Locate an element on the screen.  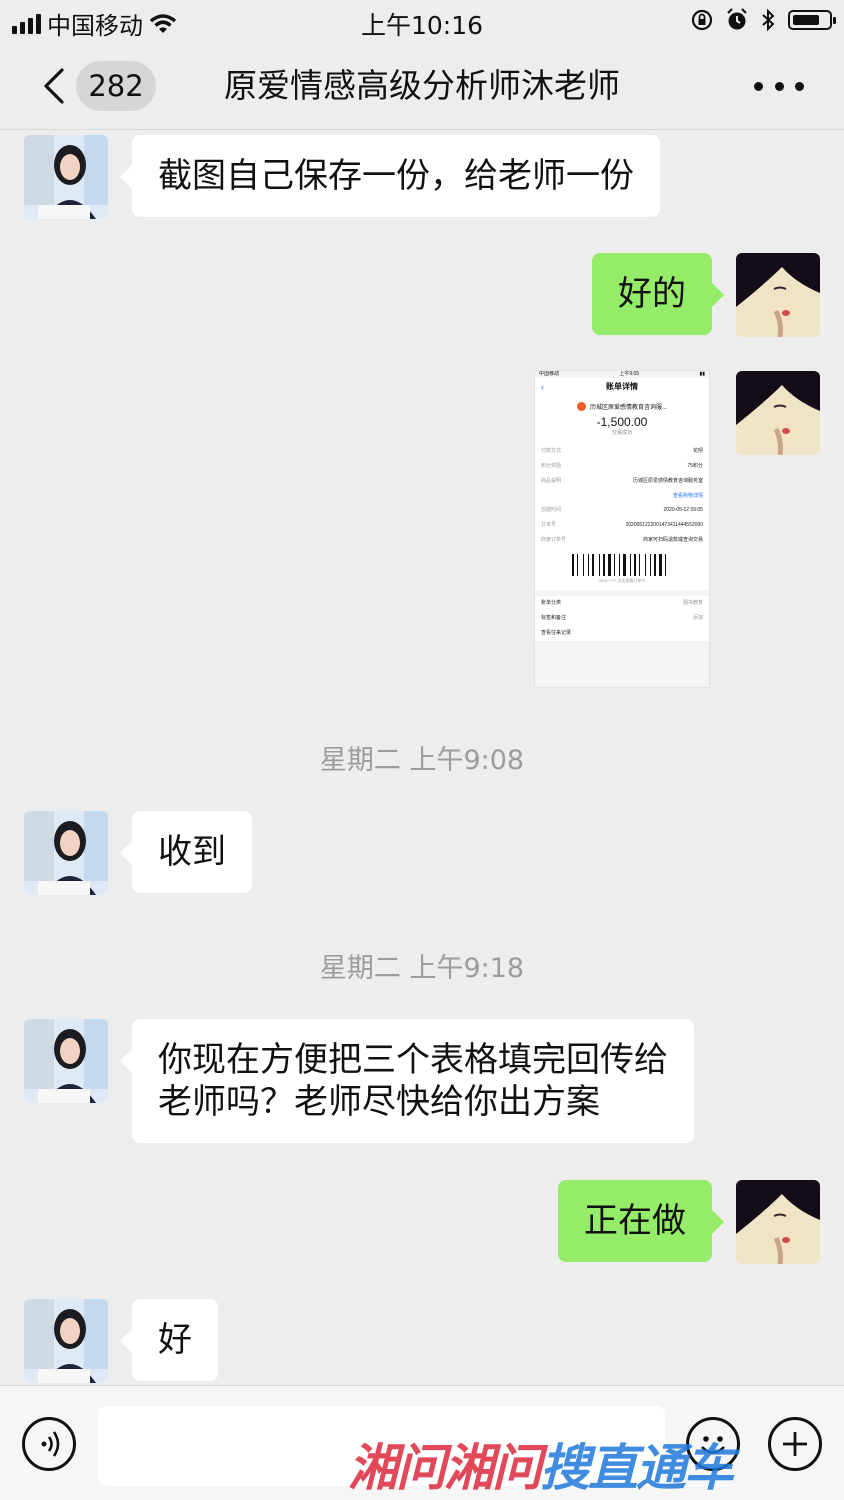
merchant-logo-icon is located at coordinates (581, 406).